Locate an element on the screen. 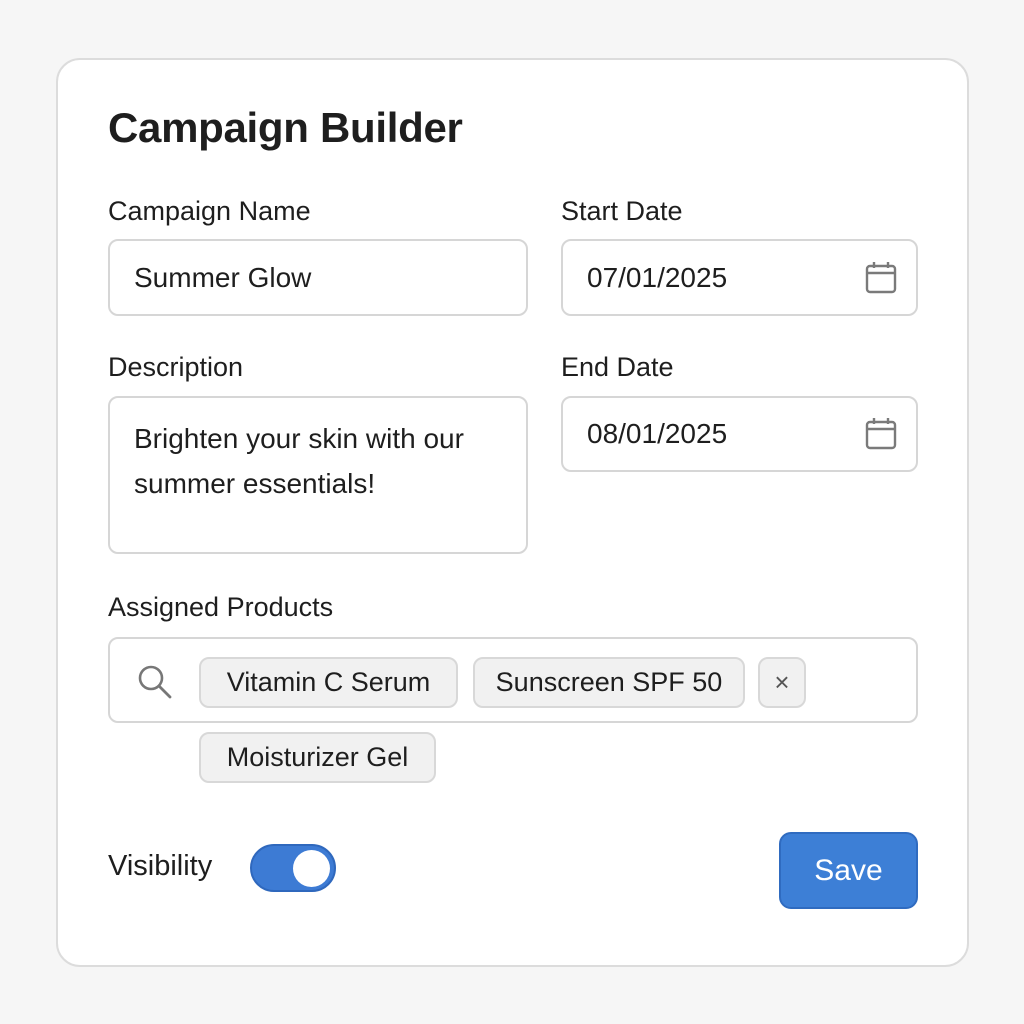 The image size is (1024, 1024). page-title: Campaign Builder is located at coordinates (285, 127).